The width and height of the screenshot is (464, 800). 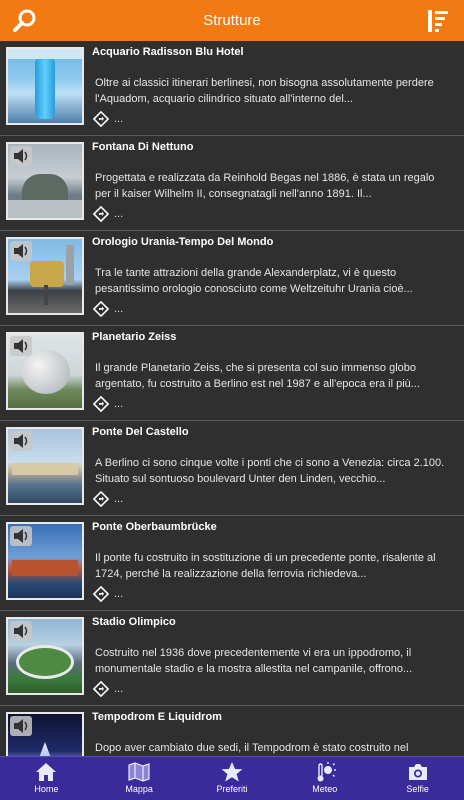 I want to click on search-icon, so click(x=25, y=21).